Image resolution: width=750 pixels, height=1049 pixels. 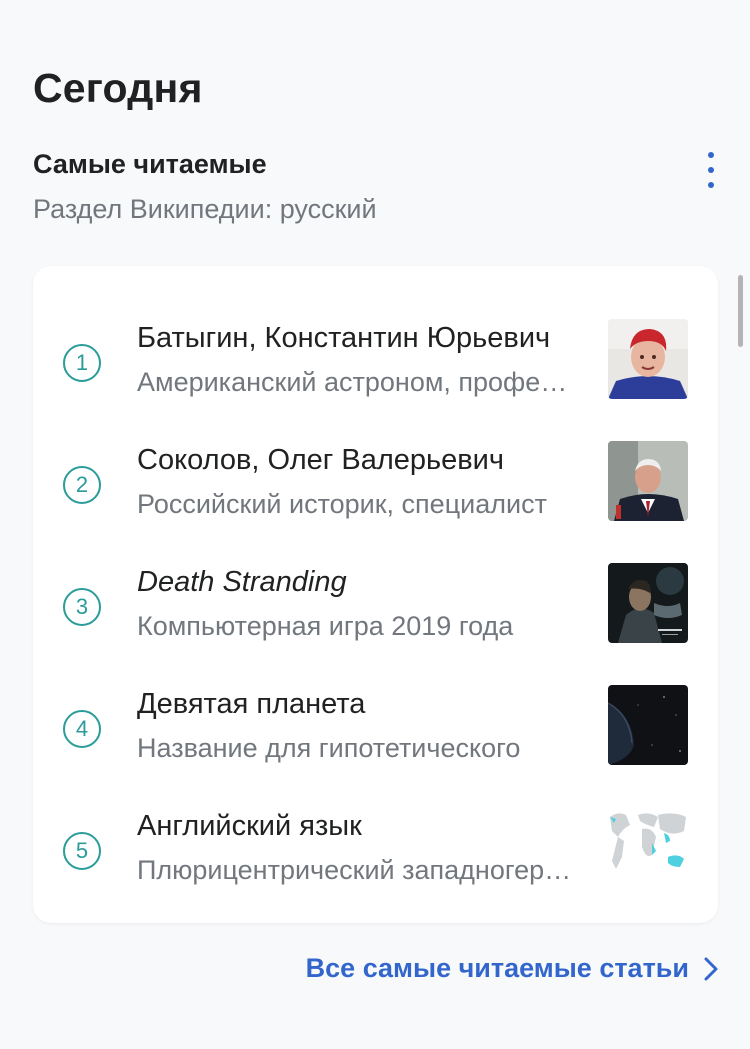 What do you see at coordinates (497, 968) in the screenshot?
I see `all-most-read-label: Все самые читаемые статьи` at bounding box center [497, 968].